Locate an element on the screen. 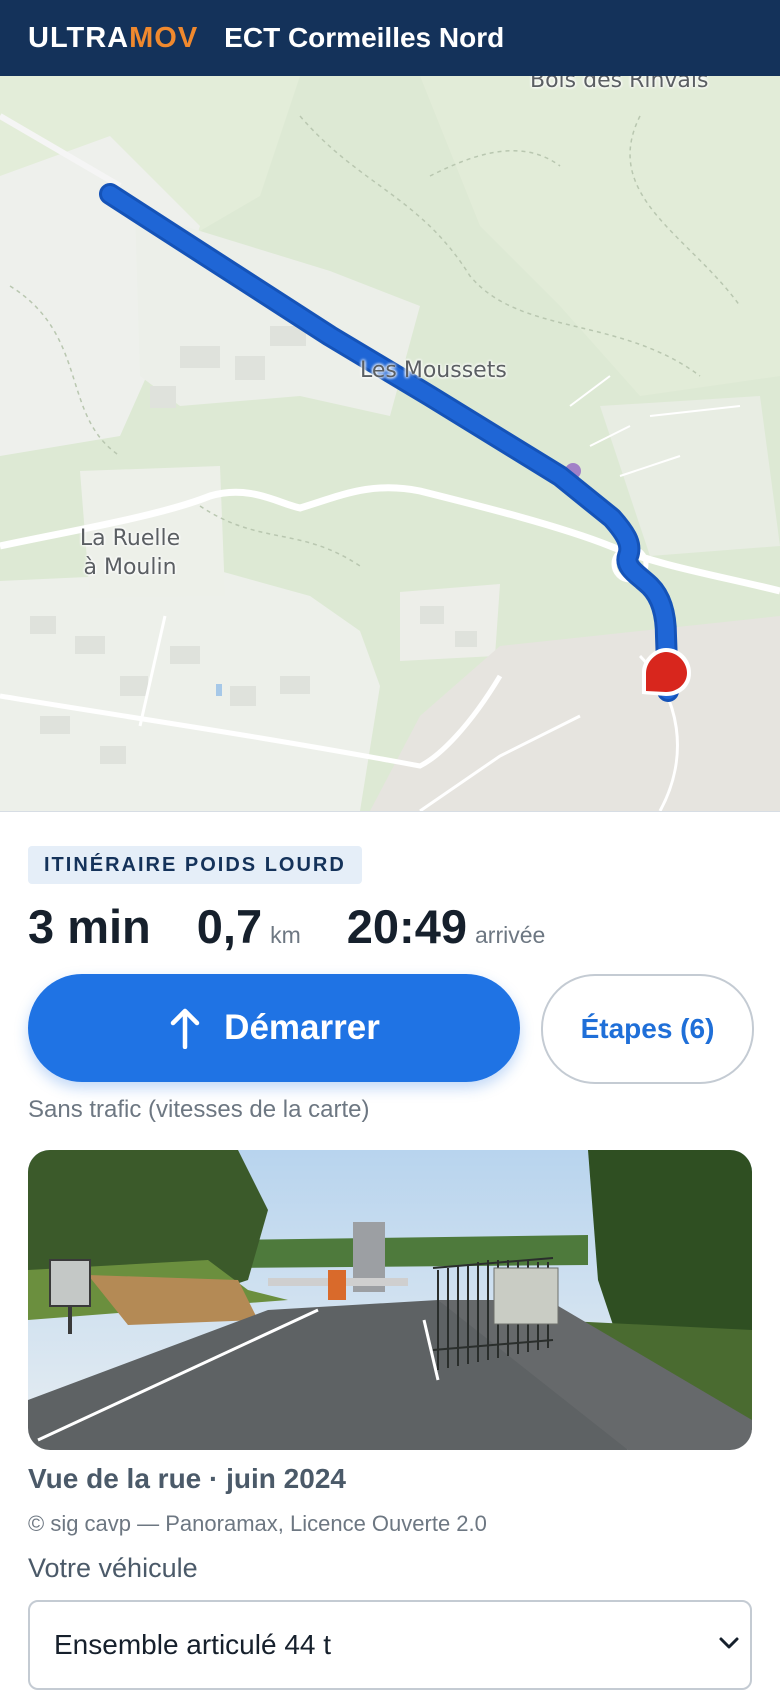 Image resolution: width=780 pixels, height=1690 pixels. arrow-up-icon is located at coordinates (185, 1028).